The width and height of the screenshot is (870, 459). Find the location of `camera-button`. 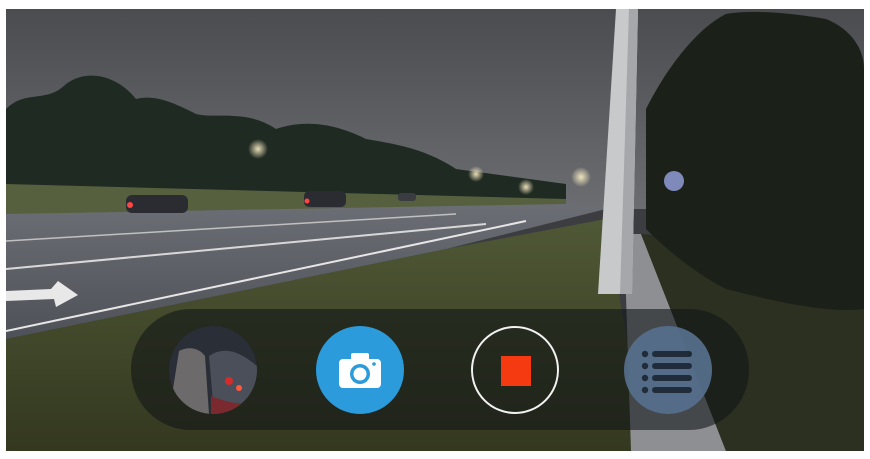

camera-button is located at coordinates (360, 370).